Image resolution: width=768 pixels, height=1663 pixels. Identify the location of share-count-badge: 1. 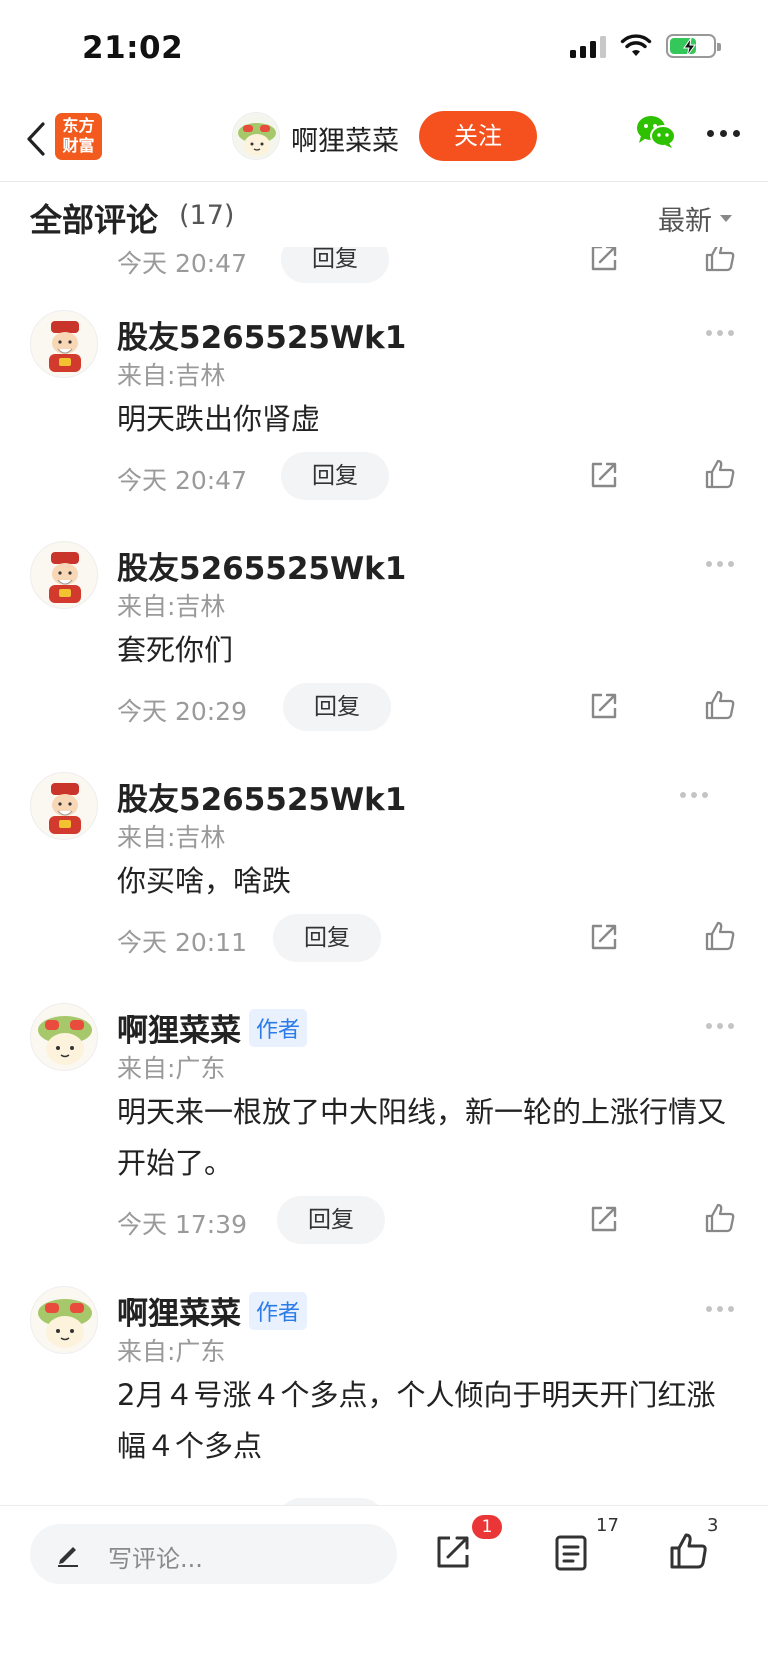
(487, 1527).